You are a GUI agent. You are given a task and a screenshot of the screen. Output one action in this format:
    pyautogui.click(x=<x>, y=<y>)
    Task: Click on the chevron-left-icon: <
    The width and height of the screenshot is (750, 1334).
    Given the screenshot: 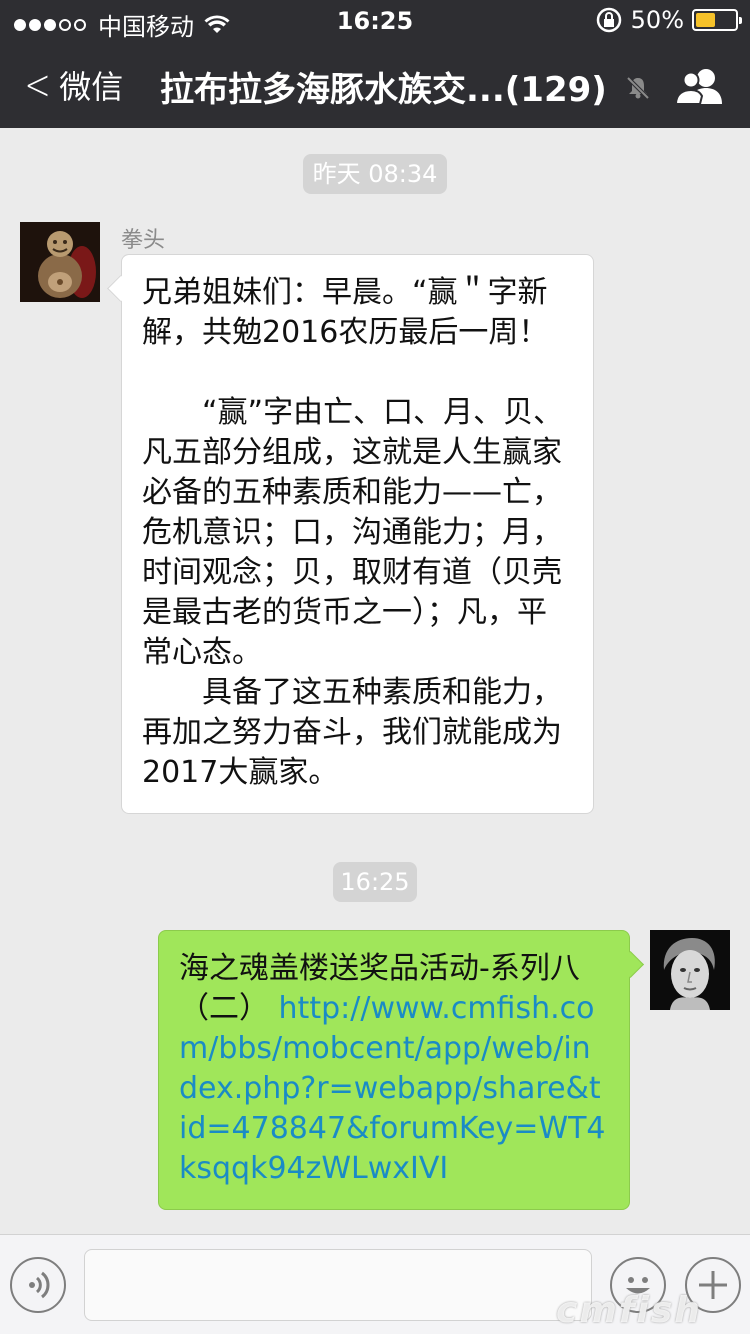 What is the action you would take?
    pyautogui.click(x=37, y=84)
    